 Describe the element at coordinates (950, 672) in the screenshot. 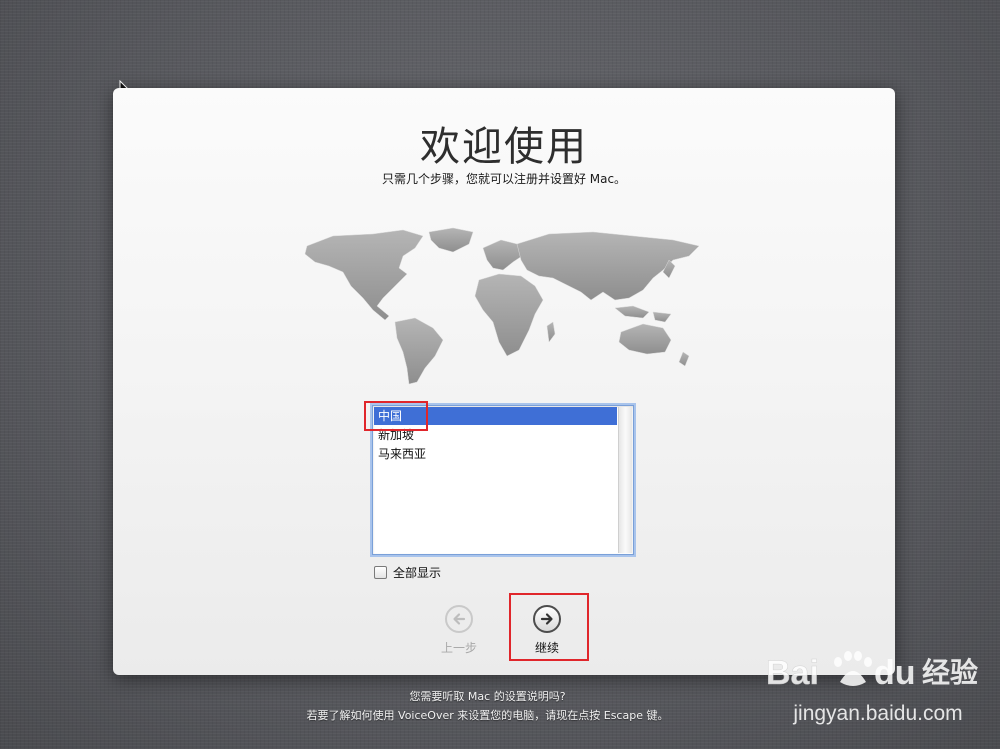

I see `svg-text: 经验` at that location.